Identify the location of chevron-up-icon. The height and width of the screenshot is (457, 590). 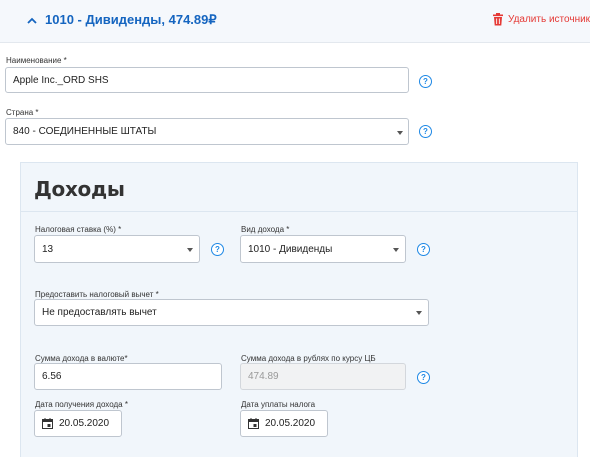
(32, 21).